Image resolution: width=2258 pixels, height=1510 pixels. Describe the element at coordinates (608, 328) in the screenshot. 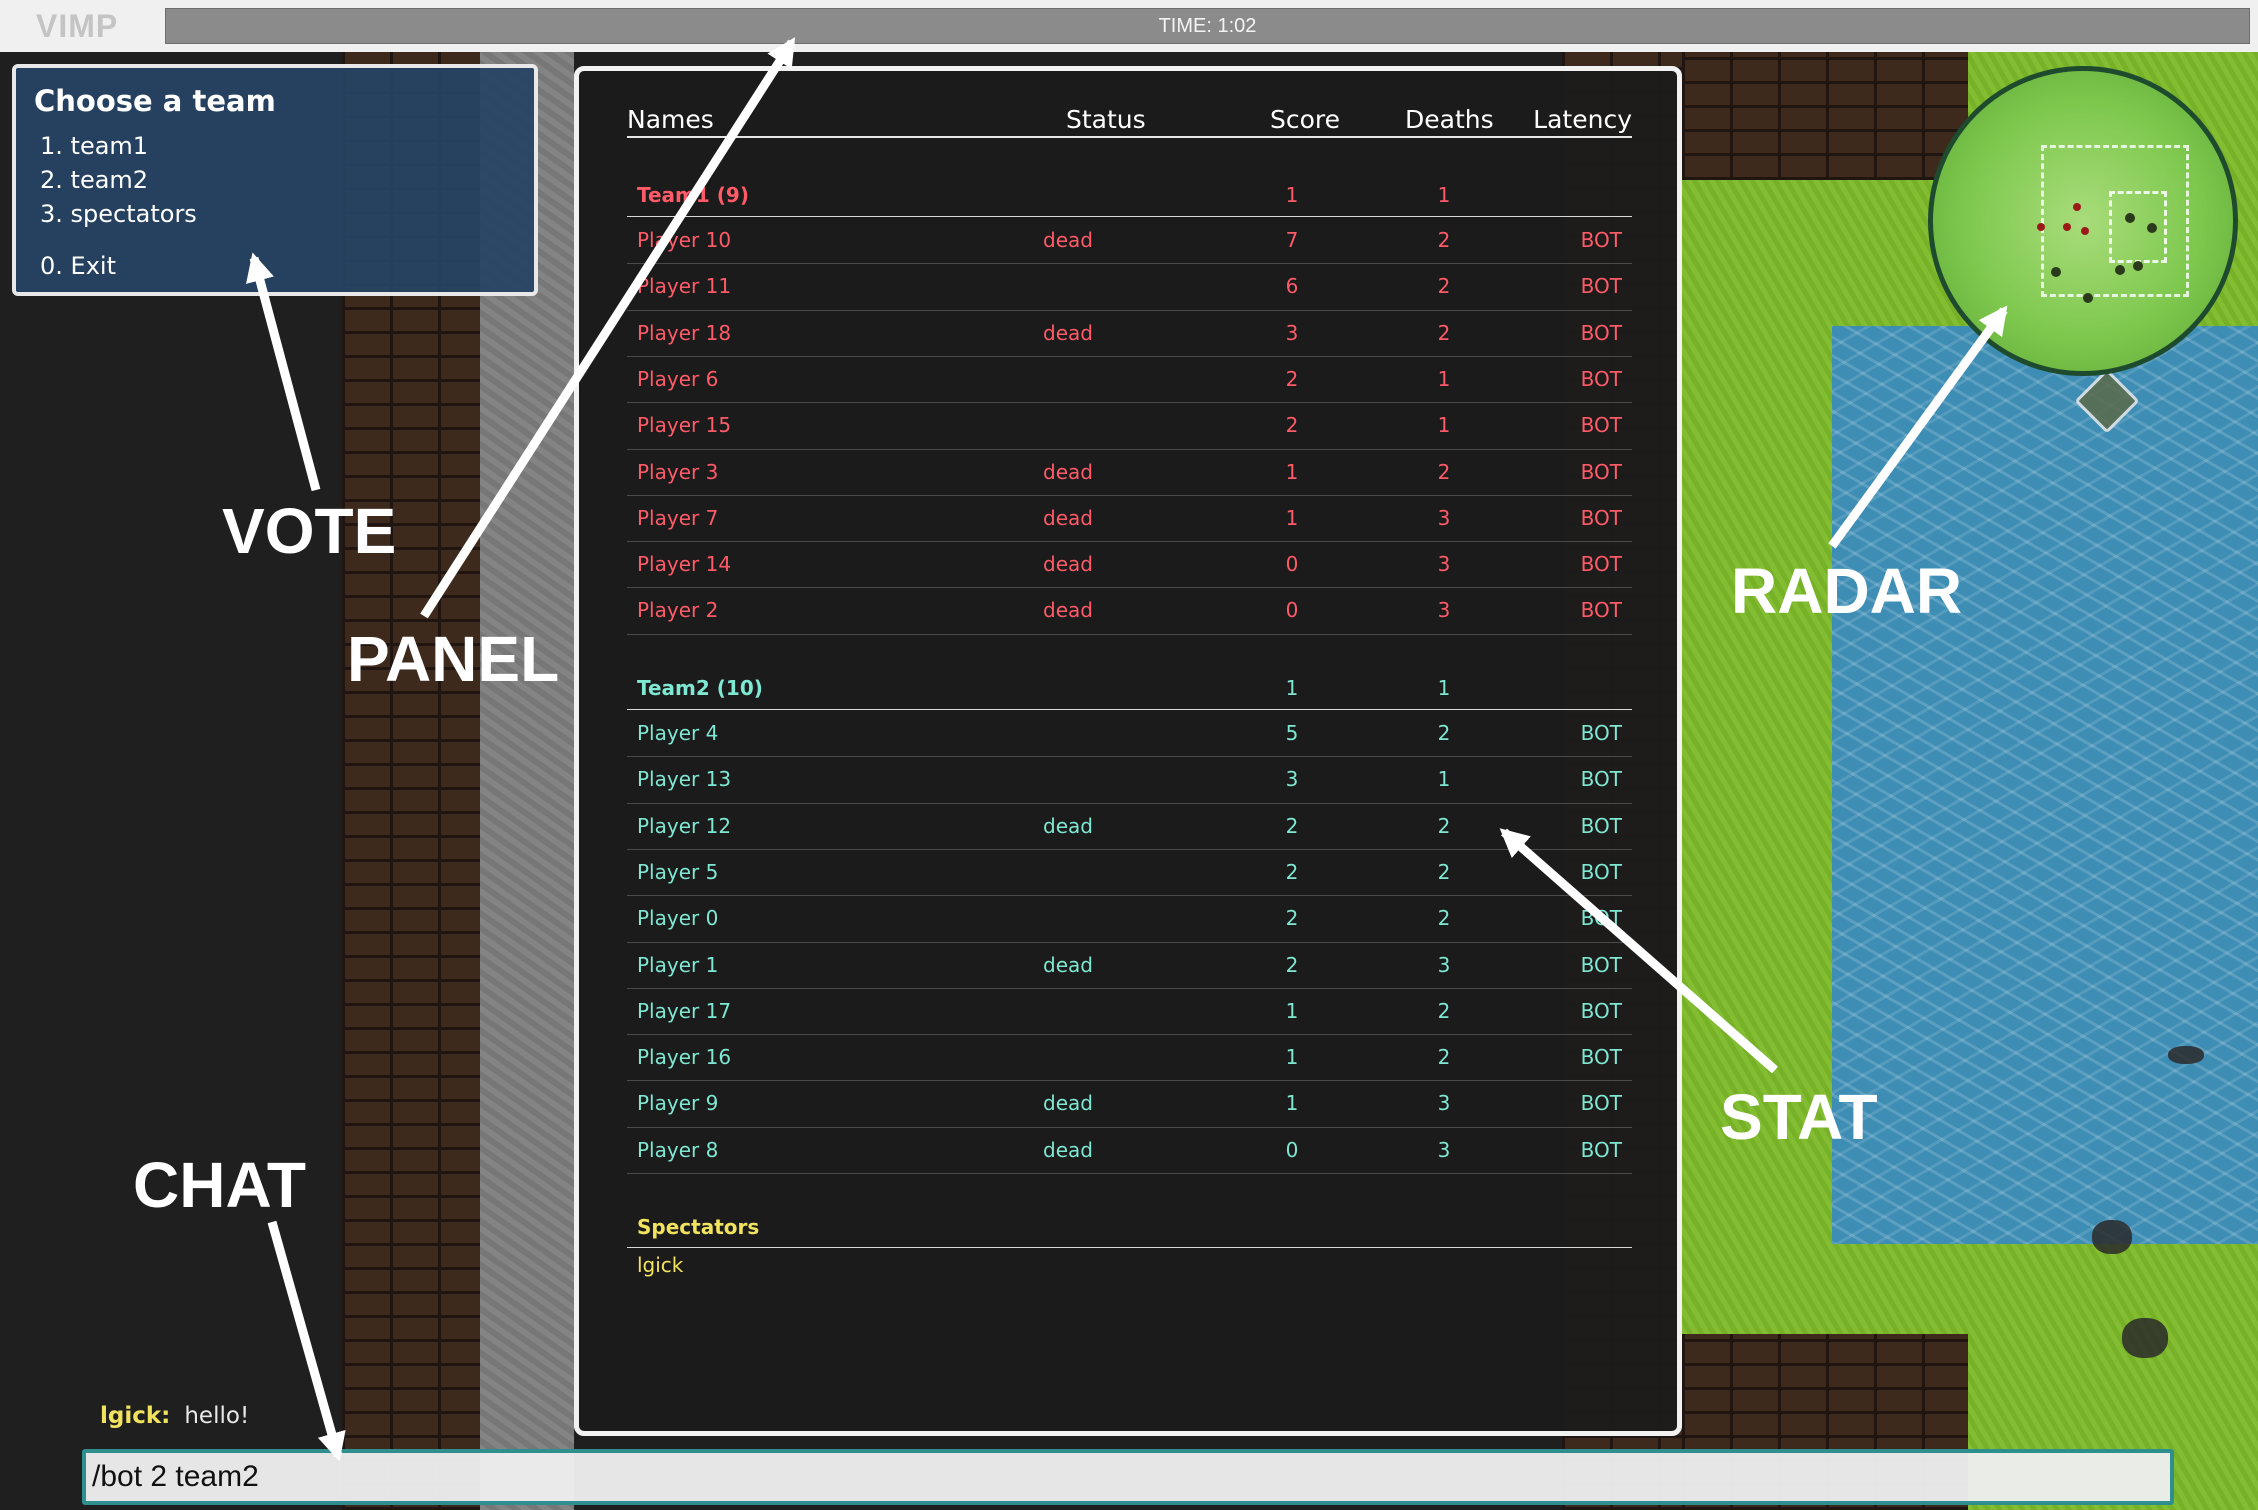

I see `panel-arrow-icon` at that location.